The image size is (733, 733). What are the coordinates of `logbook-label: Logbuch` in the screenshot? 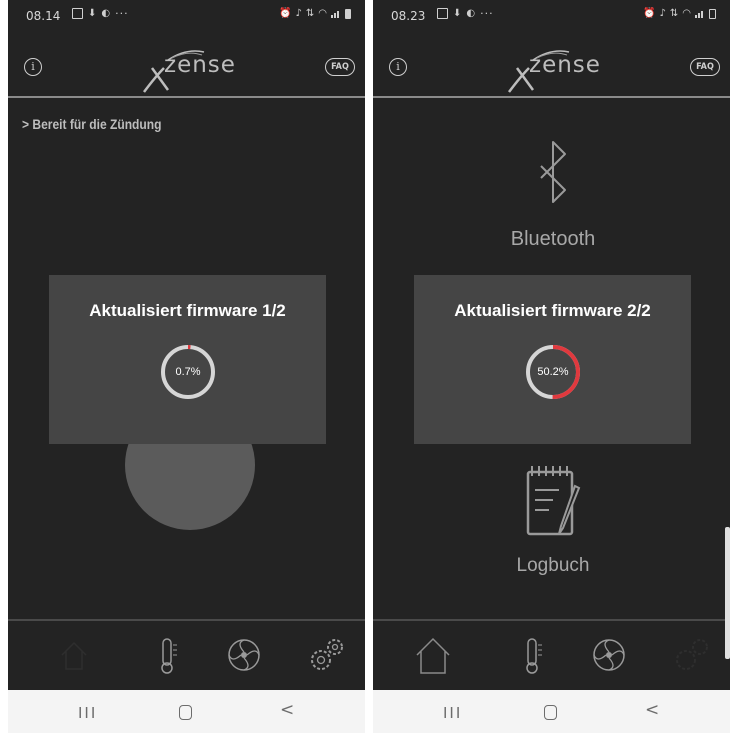 It's located at (553, 565).